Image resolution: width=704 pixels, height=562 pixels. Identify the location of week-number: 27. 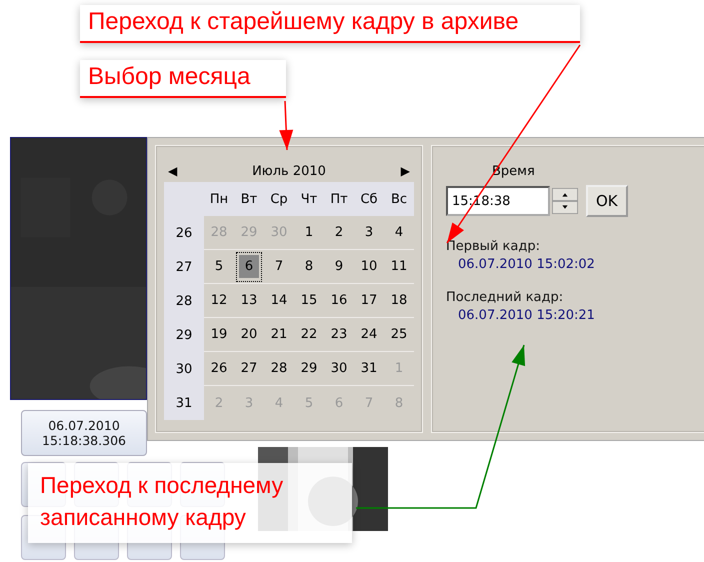
(184, 267).